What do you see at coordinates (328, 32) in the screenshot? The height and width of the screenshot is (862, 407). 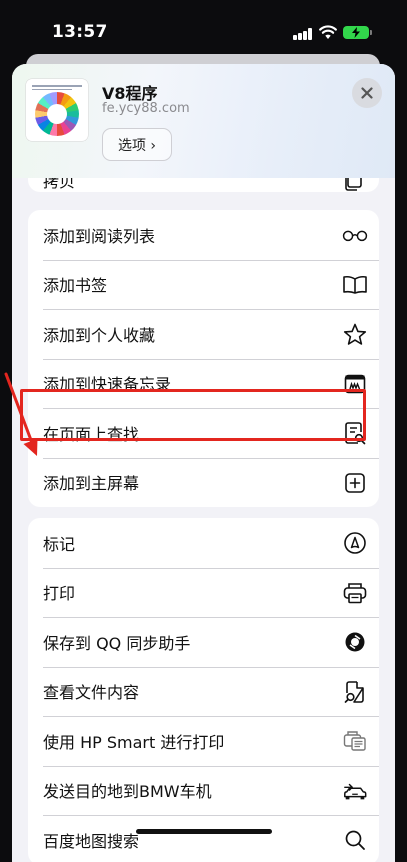 I see `wifi-icon` at bounding box center [328, 32].